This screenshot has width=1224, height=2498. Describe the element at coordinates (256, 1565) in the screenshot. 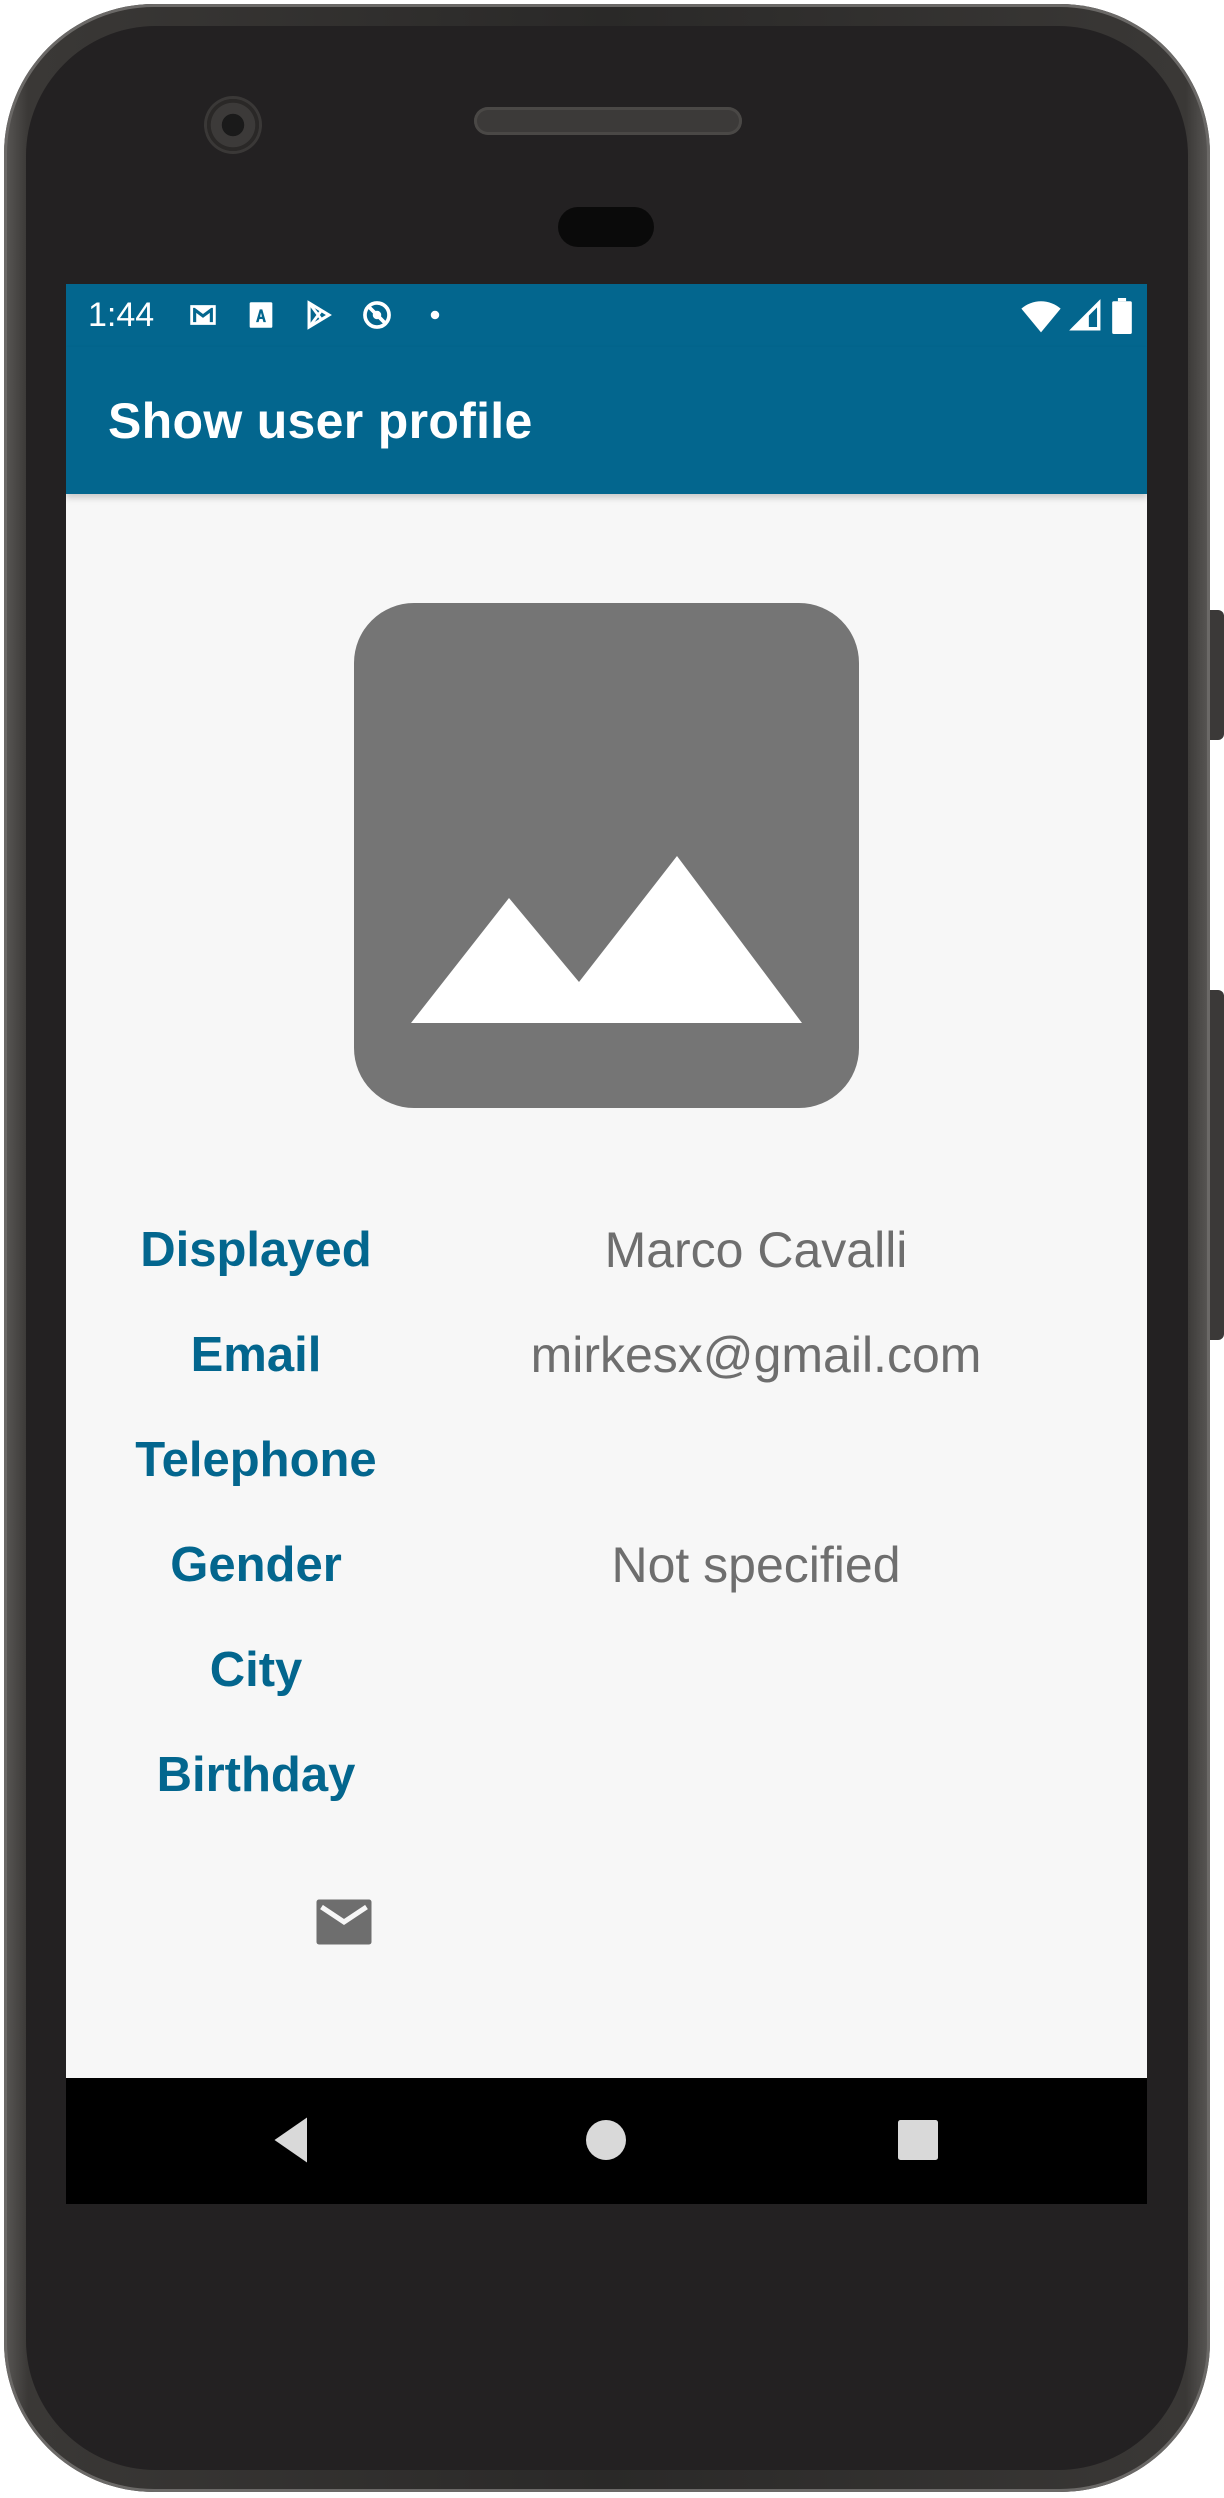

I see `field-label: Gender` at that location.